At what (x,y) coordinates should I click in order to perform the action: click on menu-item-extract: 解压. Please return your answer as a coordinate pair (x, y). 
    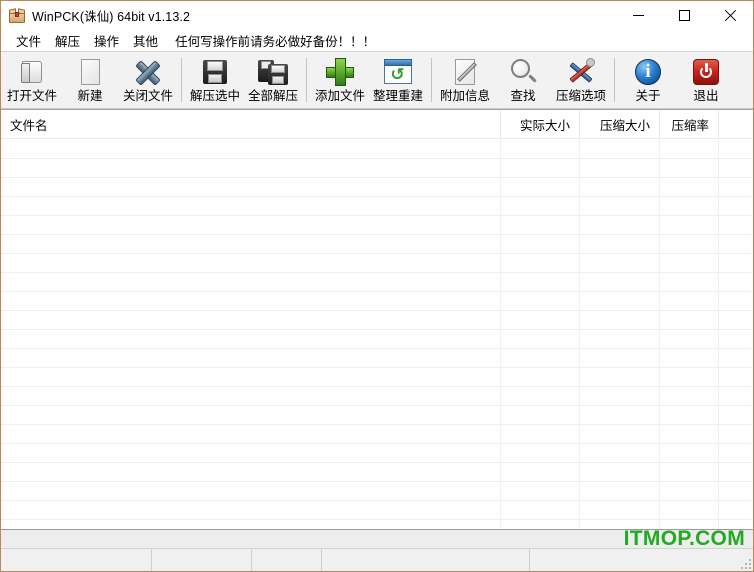
    Looking at the image, I should click on (67, 40).